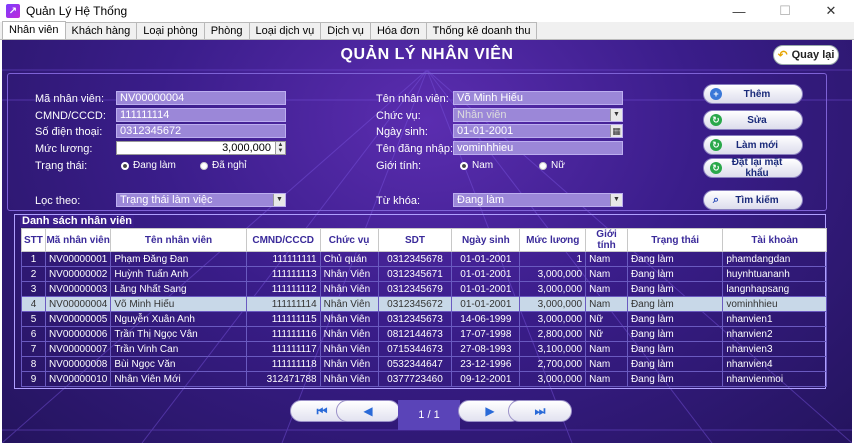 The width and height of the screenshot is (854, 443). Describe the element at coordinates (540, 411) in the screenshot. I see `last-page-button: ⏭` at that location.